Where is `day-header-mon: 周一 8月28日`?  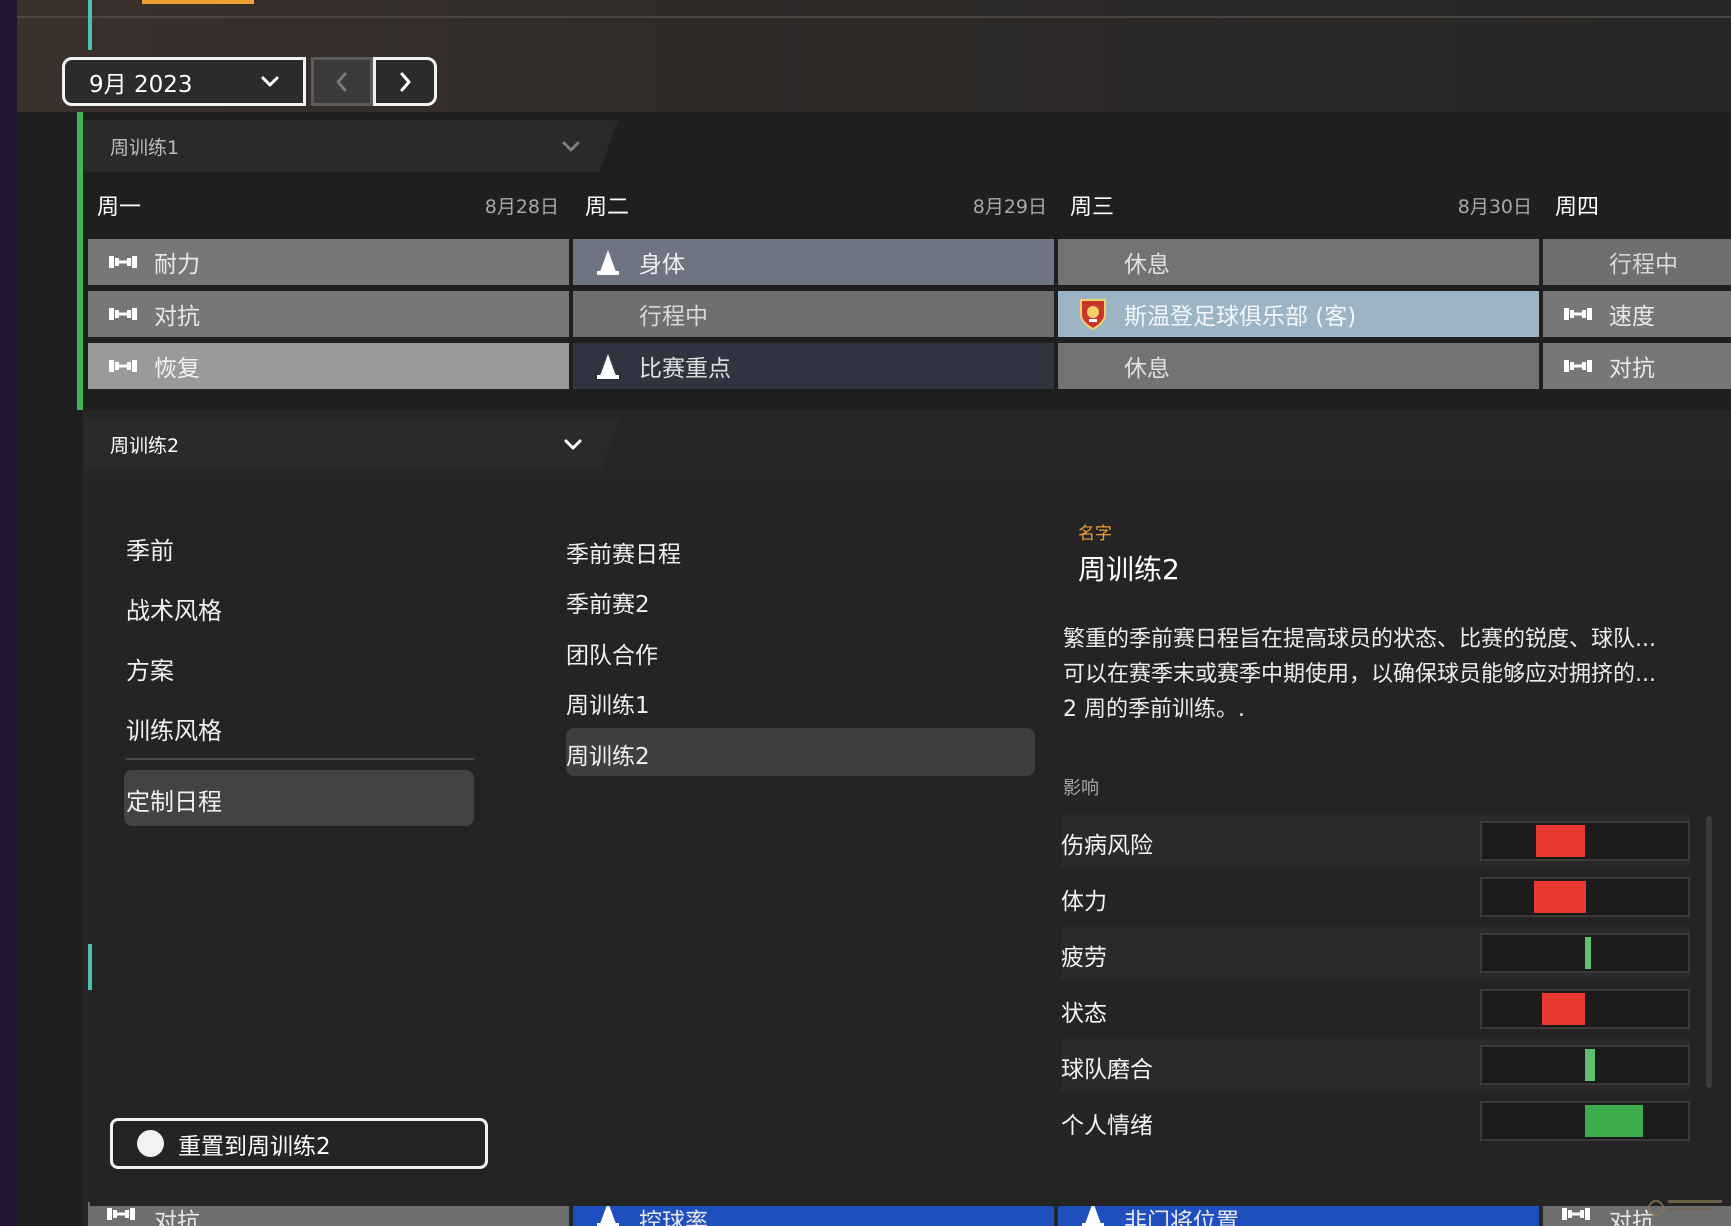 day-header-mon: 周一 8月28日 is located at coordinates (326, 205).